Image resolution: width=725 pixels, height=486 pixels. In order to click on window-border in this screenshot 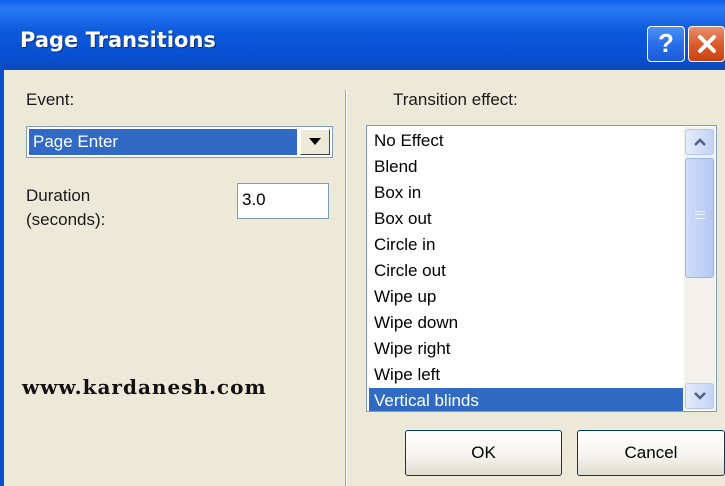, I will do `click(2, 278)`.